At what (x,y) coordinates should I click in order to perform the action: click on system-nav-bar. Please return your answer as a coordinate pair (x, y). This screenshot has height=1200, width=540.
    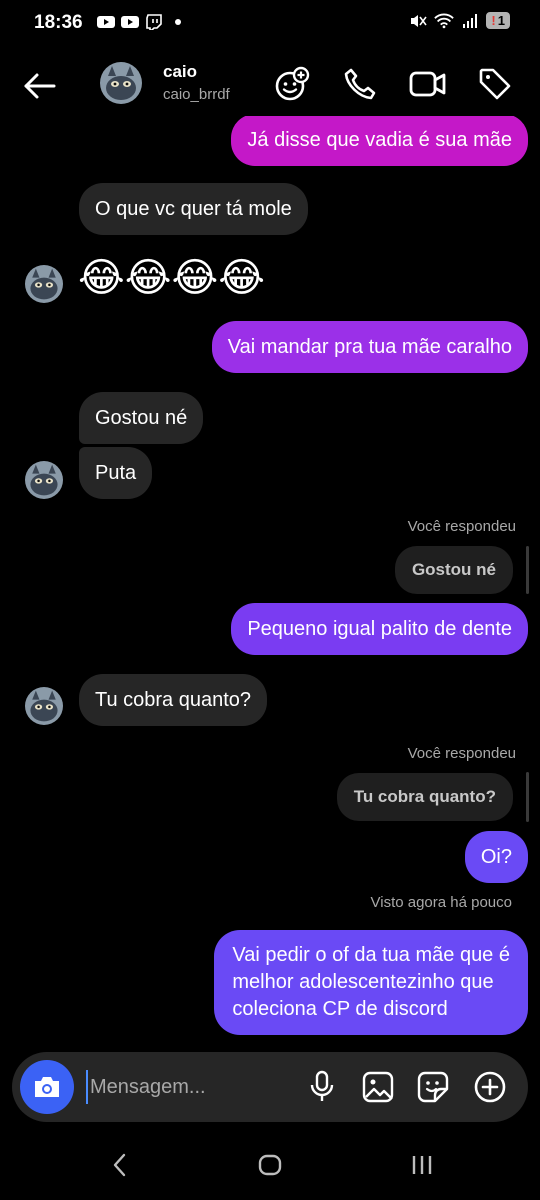
    Looking at the image, I should click on (270, 1165).